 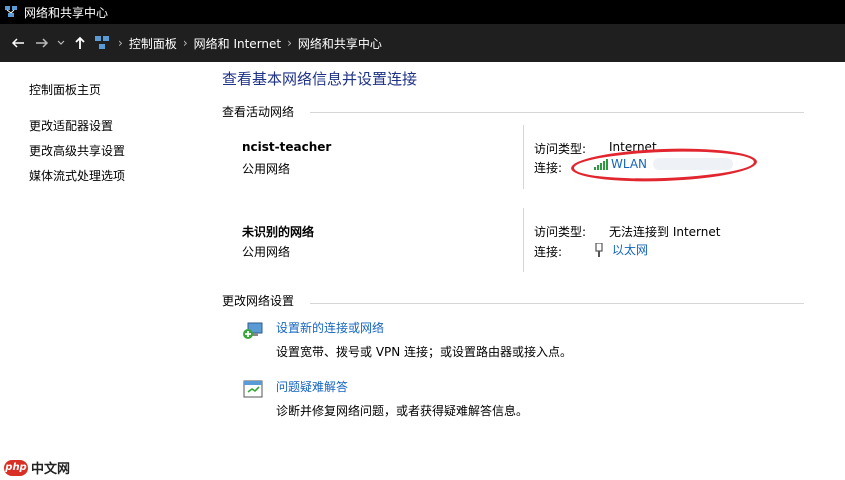 I want to click on network-name-ncist: ncist-teacher, so click(x=287, y=147).